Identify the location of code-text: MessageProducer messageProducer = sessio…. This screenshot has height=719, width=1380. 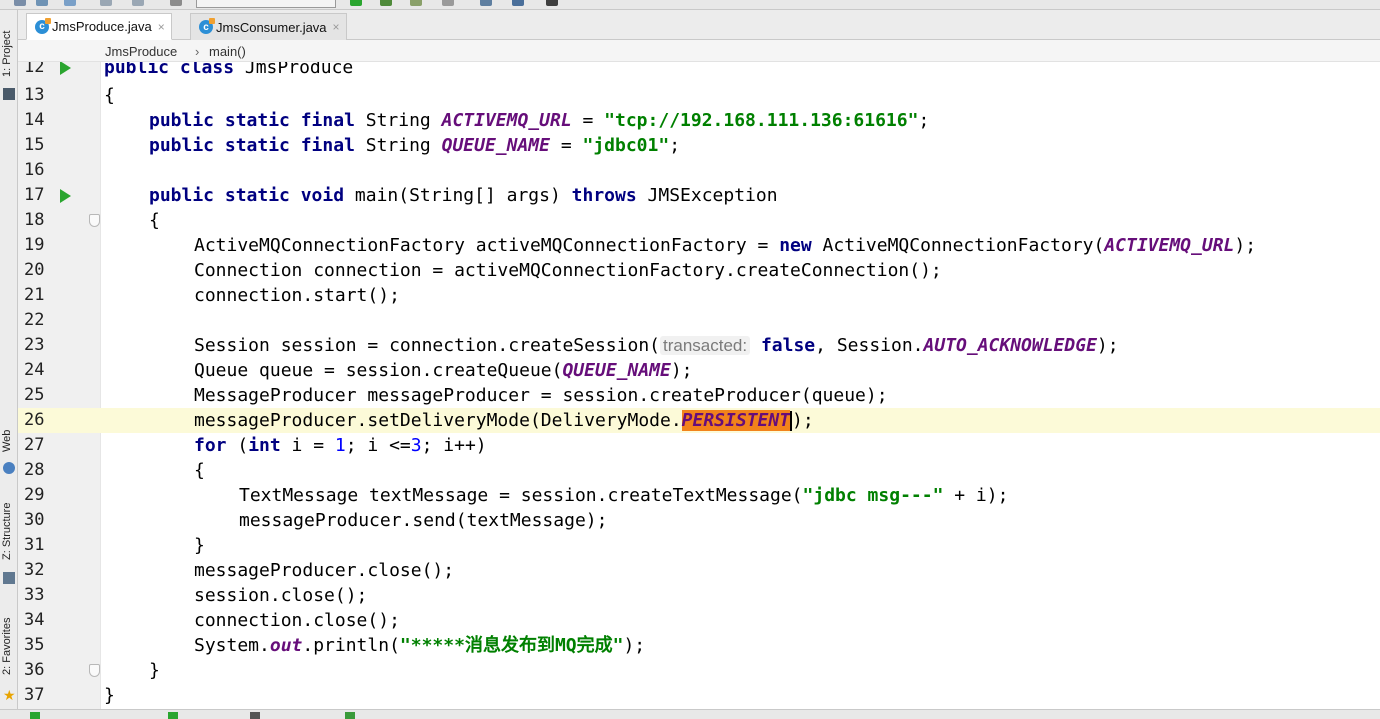
(541, 395).